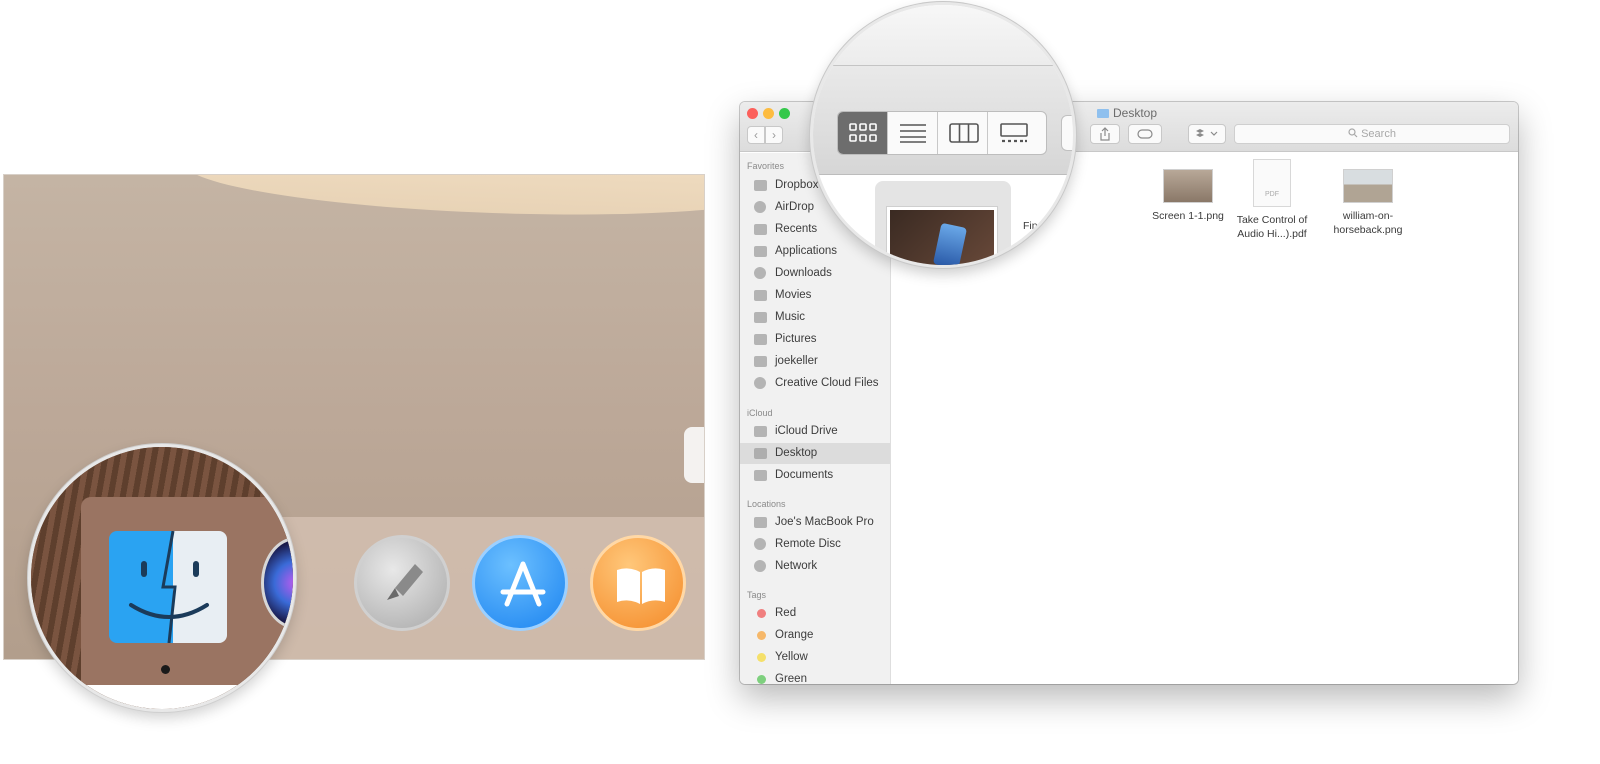 This screenshot has width=1600, height=764. What do you see at coordinates (768, 113) in the screenshot?
I see `minimize-button` at bounding box center [768, 113].